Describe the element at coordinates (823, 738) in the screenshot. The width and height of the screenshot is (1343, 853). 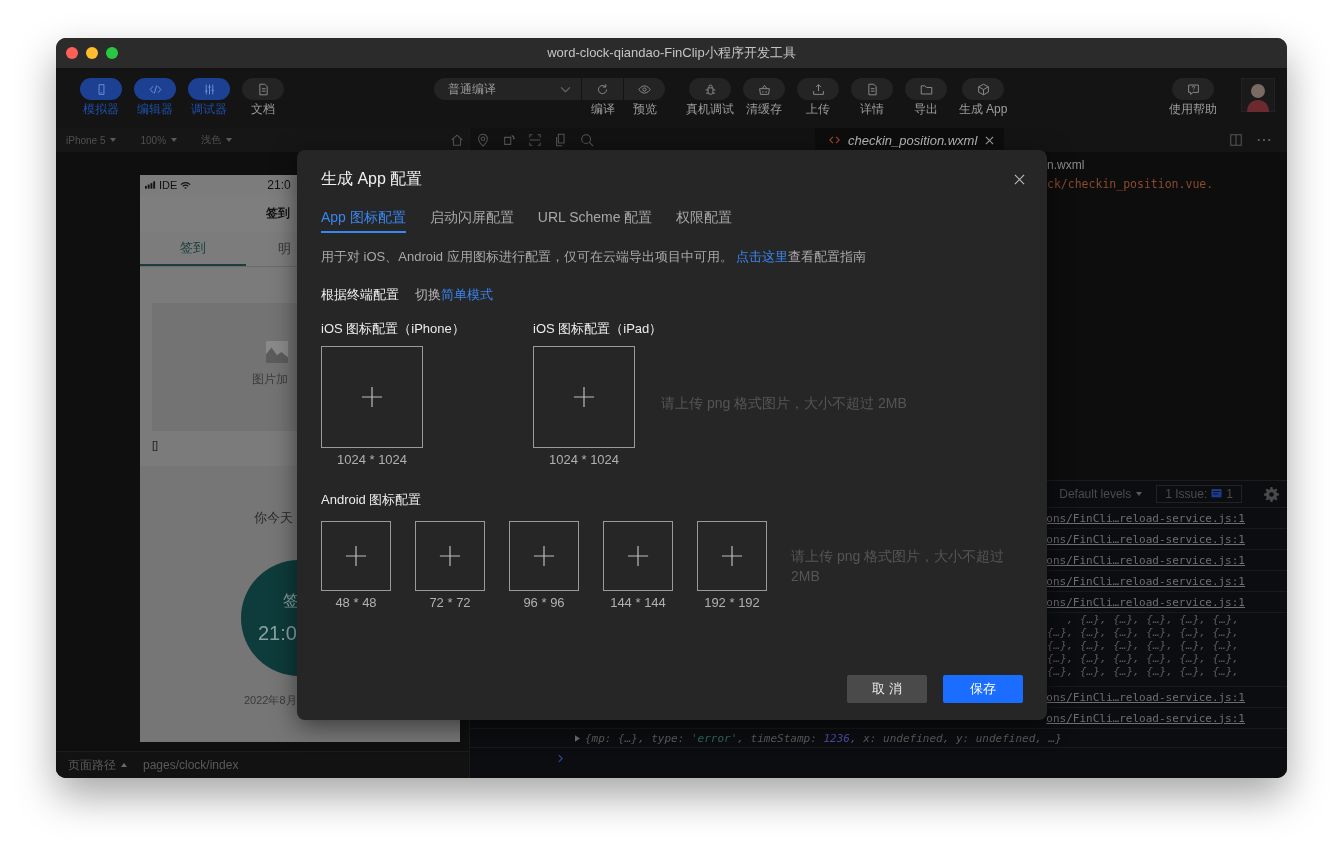
I see `log-output: {mp: {…}, type: 'error', timeStamp: 1236, x: undefined, y: undefined, …}` at that location.